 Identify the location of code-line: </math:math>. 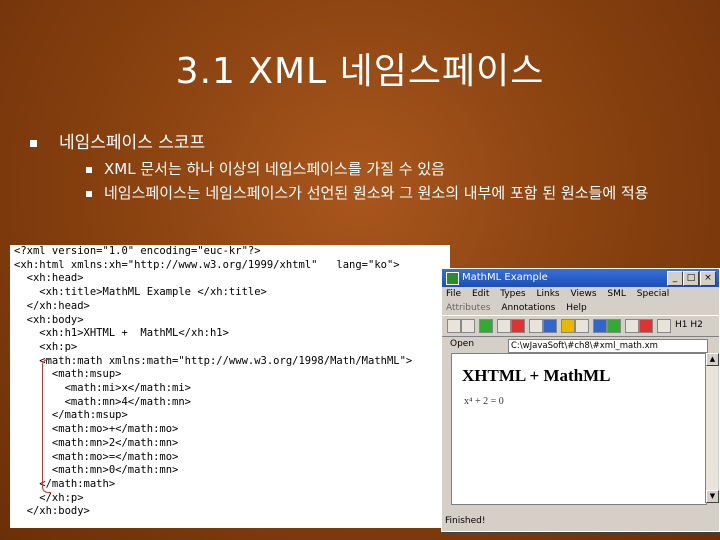
(65, 483).